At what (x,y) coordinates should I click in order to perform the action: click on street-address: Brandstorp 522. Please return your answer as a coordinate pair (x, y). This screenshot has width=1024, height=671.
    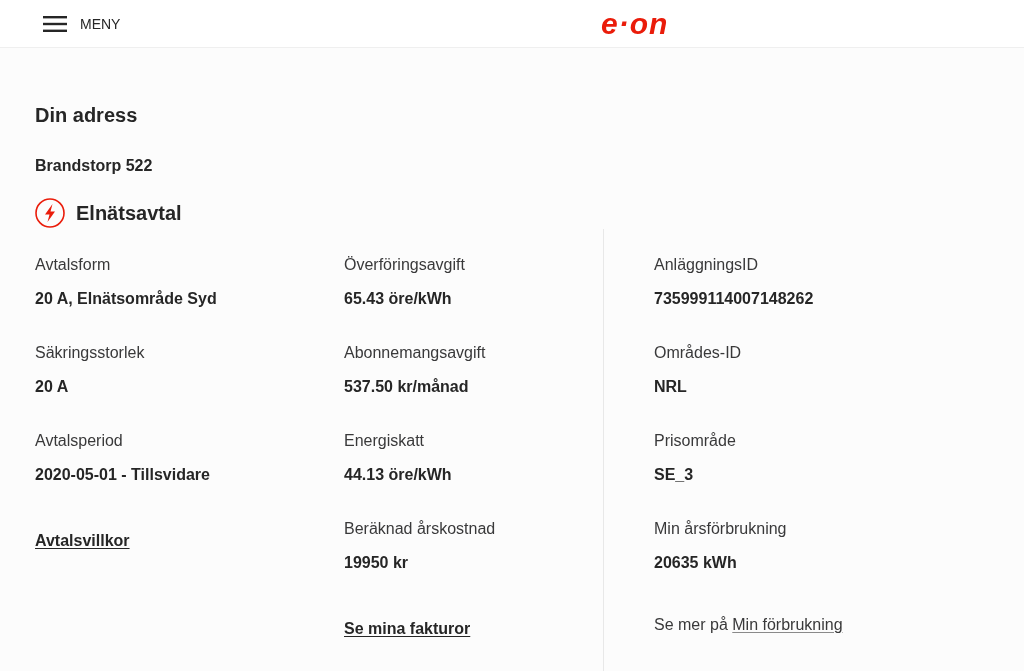
    Looking at the image, I should click on (94, 166).